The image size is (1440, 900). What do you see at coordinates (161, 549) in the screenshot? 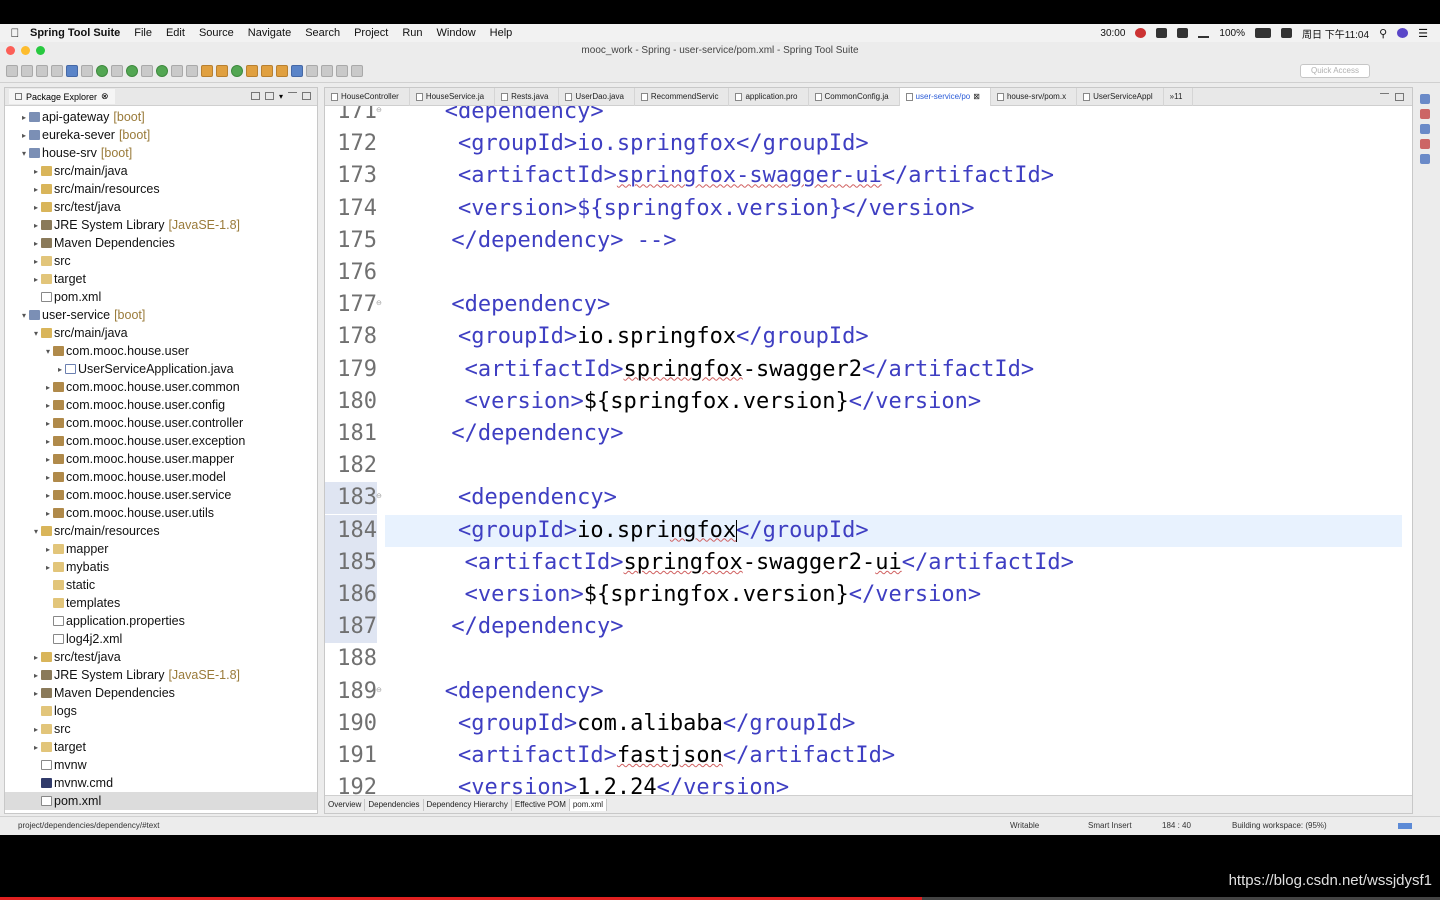
I see `tree-item: ▸ mapper` at bounding box center [161, 549].